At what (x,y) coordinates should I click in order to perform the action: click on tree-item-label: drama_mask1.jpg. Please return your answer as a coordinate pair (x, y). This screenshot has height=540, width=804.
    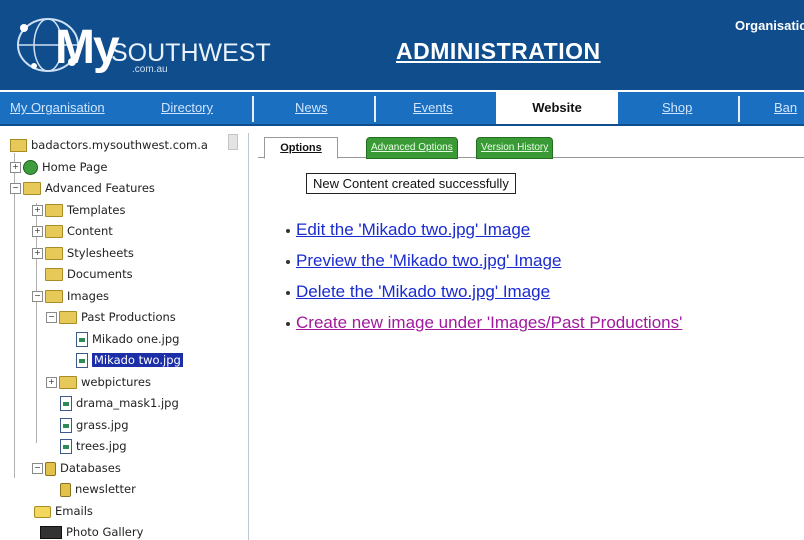
    Looking at the image, I should click on (127, 403).